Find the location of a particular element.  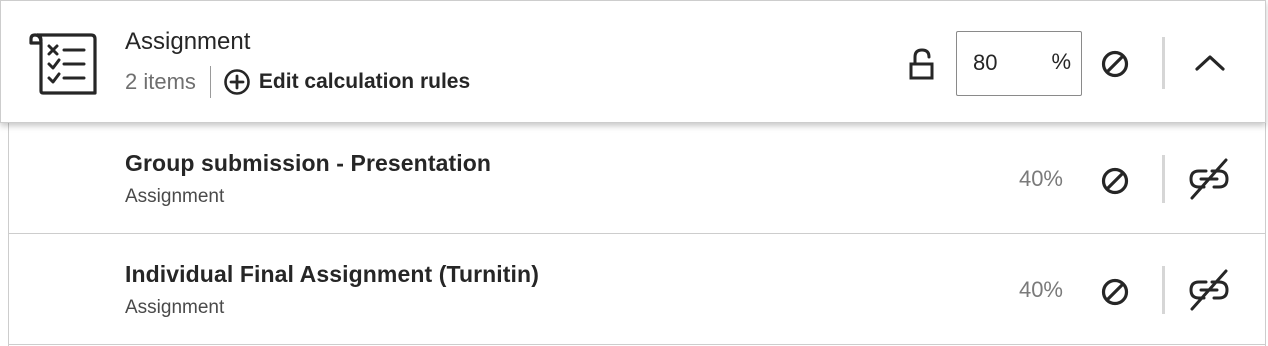

item-title: Individual Final Assignment (Turnitin) is located at coordinates (332, 274).